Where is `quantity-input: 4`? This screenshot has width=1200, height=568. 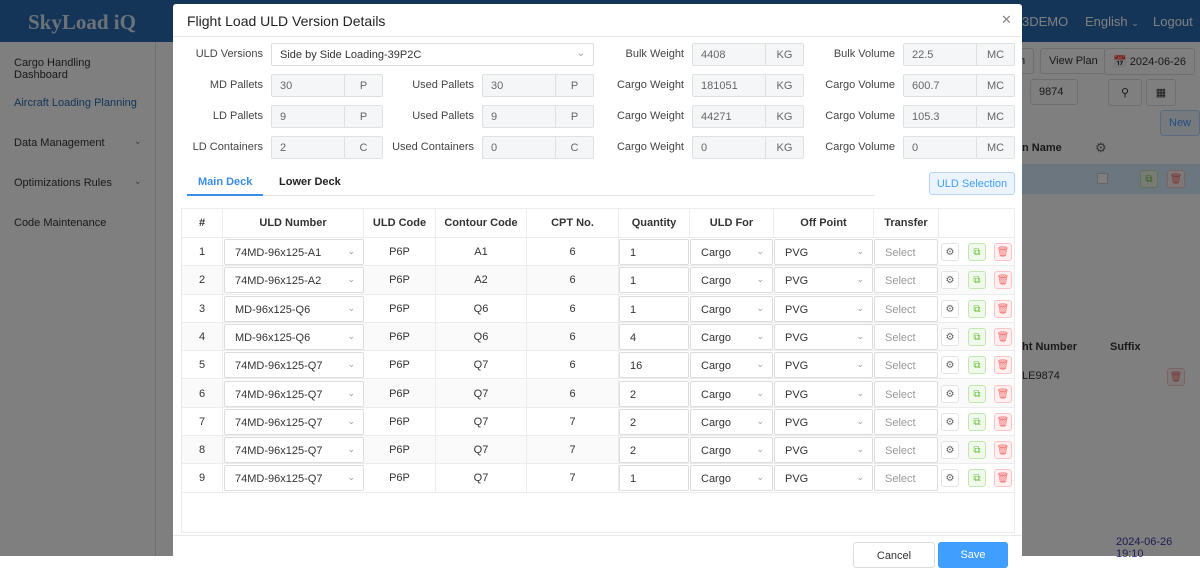
quantity-input: 4 is located at coordinates (654, 336).